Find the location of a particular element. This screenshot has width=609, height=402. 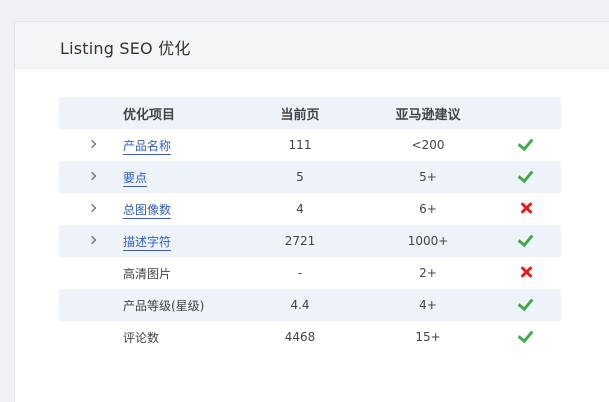

current-value: 4.4 is located at coordinates (300, 305).